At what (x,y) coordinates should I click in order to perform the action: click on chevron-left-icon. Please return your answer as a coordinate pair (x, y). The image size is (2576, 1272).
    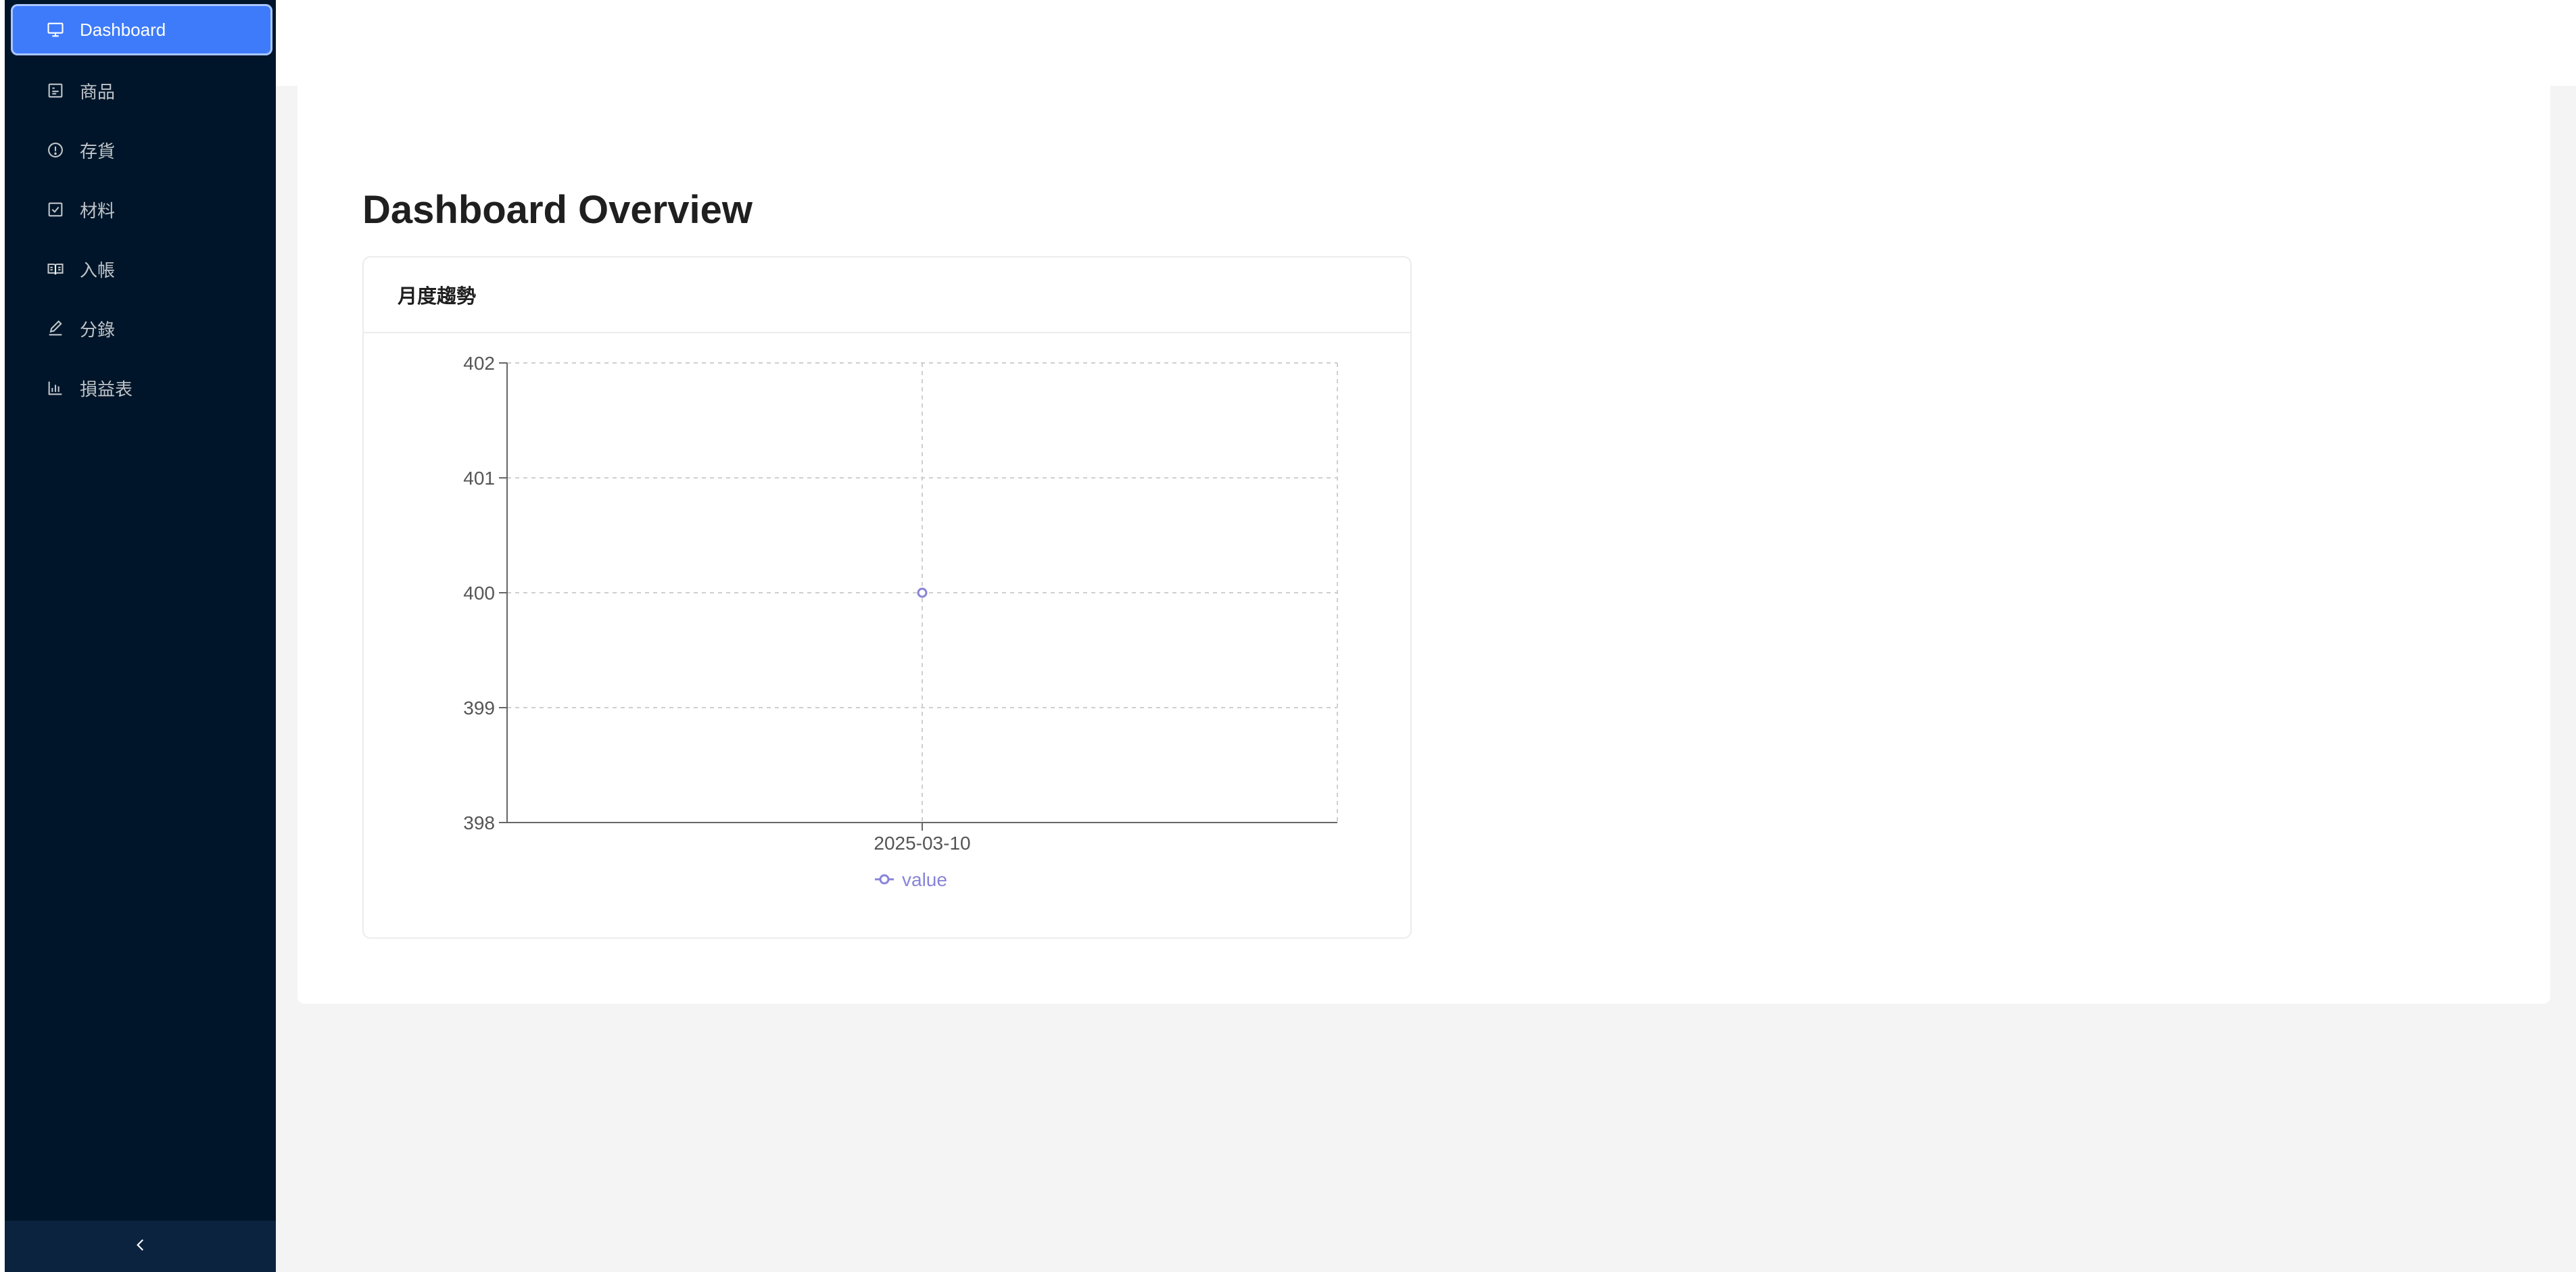
    Looking at the image, I should click on (140, 1246).